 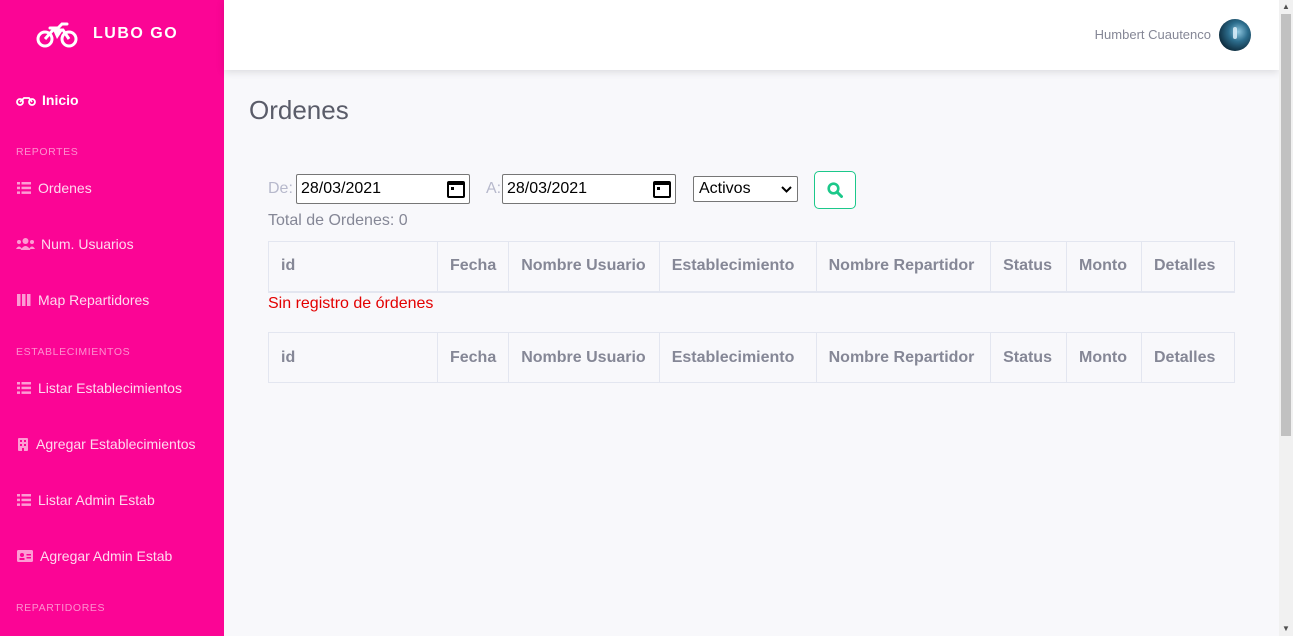 I want to click on brand: LUBO GO, so click(x=107, y=34).